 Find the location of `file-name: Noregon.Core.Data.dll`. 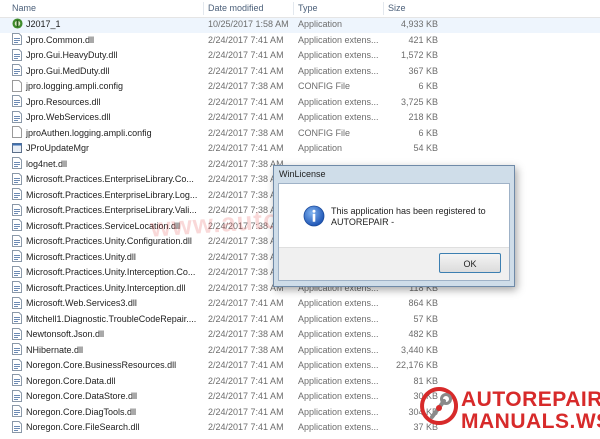

file-name: Noregon.Core.Data.dll is located at coordinates (71, 380).